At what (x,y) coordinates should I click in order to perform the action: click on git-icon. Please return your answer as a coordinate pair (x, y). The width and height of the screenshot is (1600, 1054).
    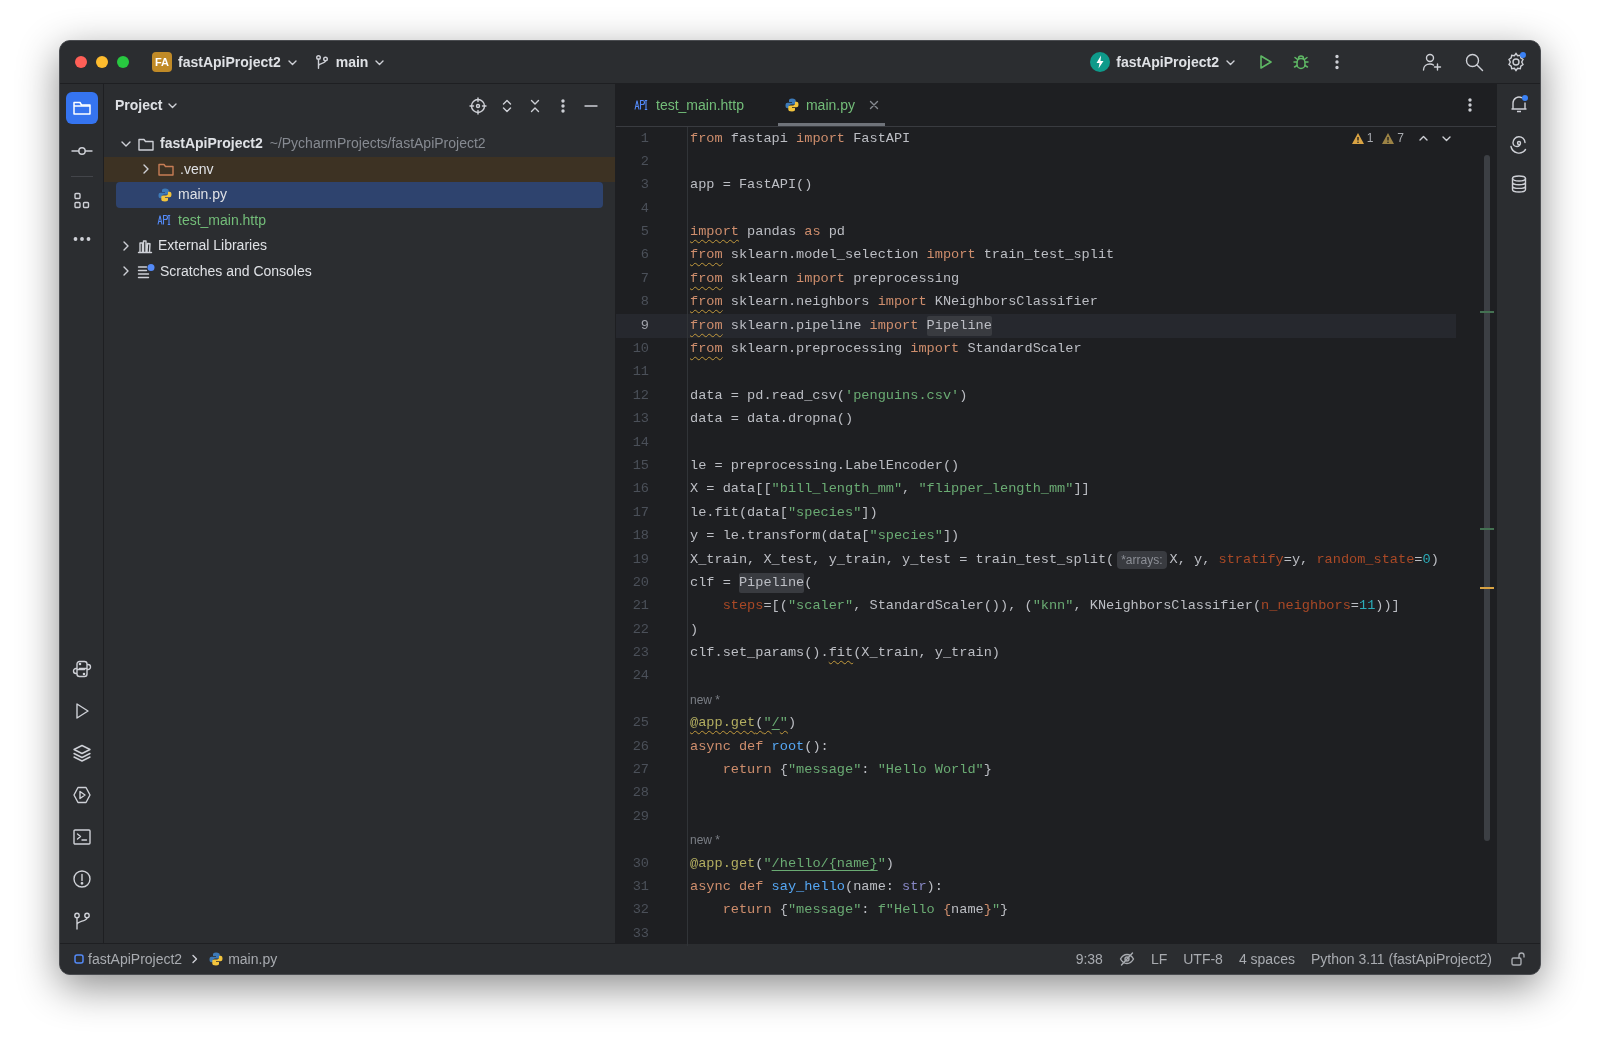
    Looking at the image, I should click on (81, 921).